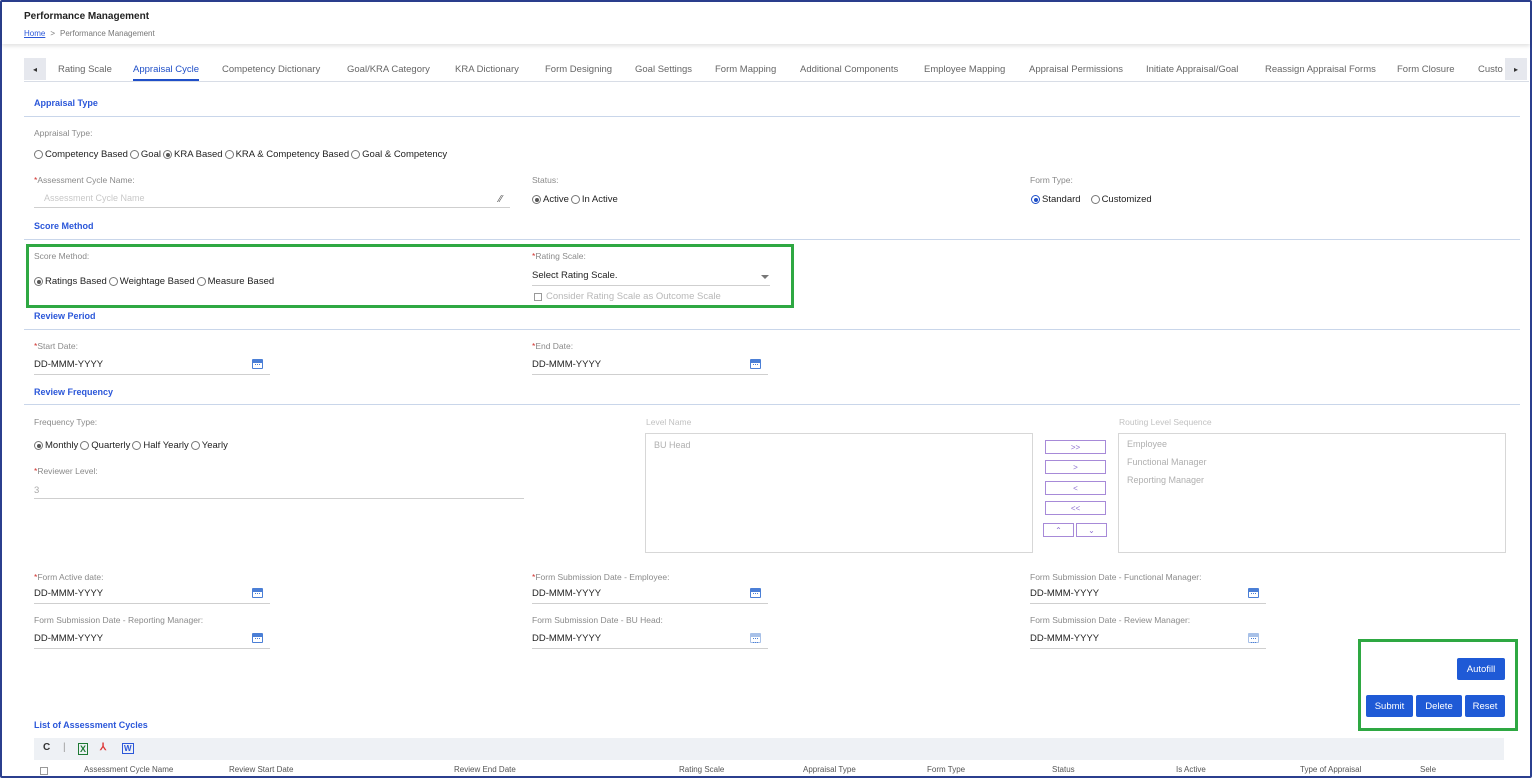 The height and width of the screenshot is (778, 1532). Describe the element at coordinates (1075, 508) in the screenshot. I see `move-all-left-button: <<` at that location.